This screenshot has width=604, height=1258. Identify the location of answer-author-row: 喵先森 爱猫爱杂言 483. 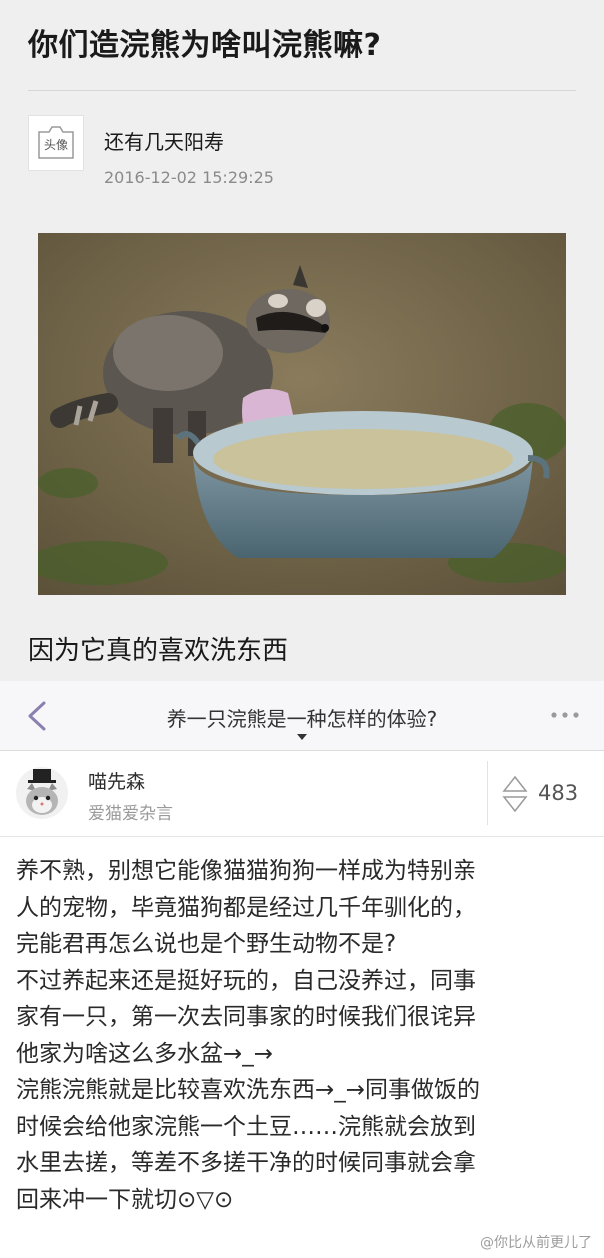
(302, 794).